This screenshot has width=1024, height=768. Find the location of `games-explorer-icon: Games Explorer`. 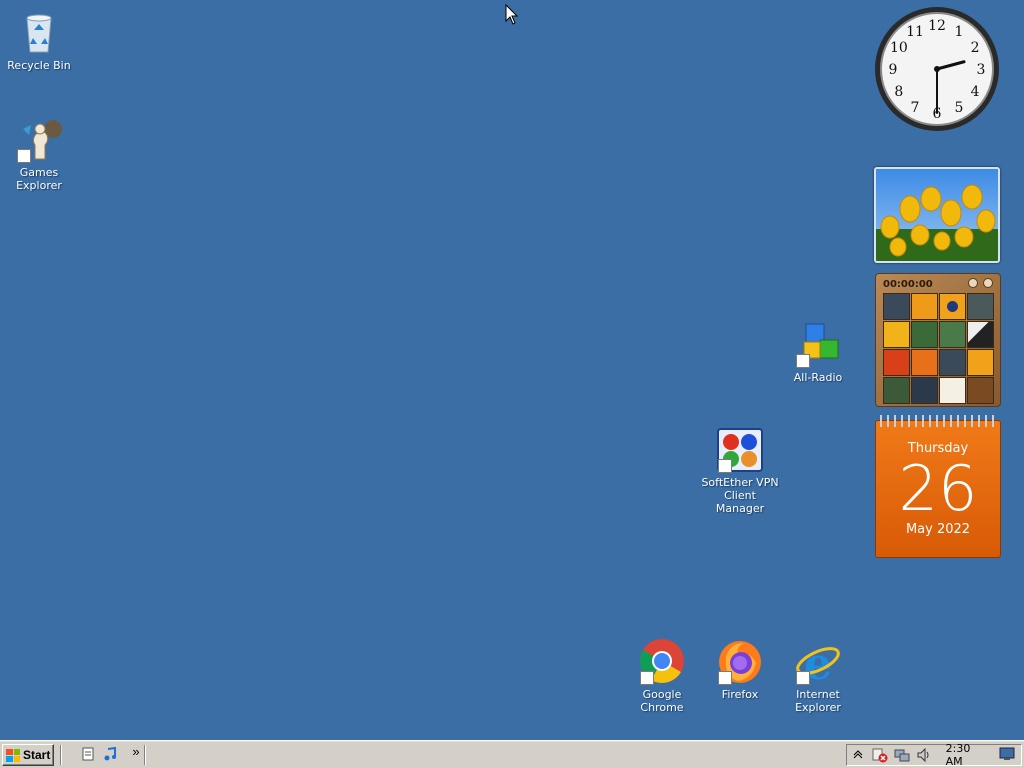

games-explorer-icon: Games Explorer is located at coordinates (39, 153).